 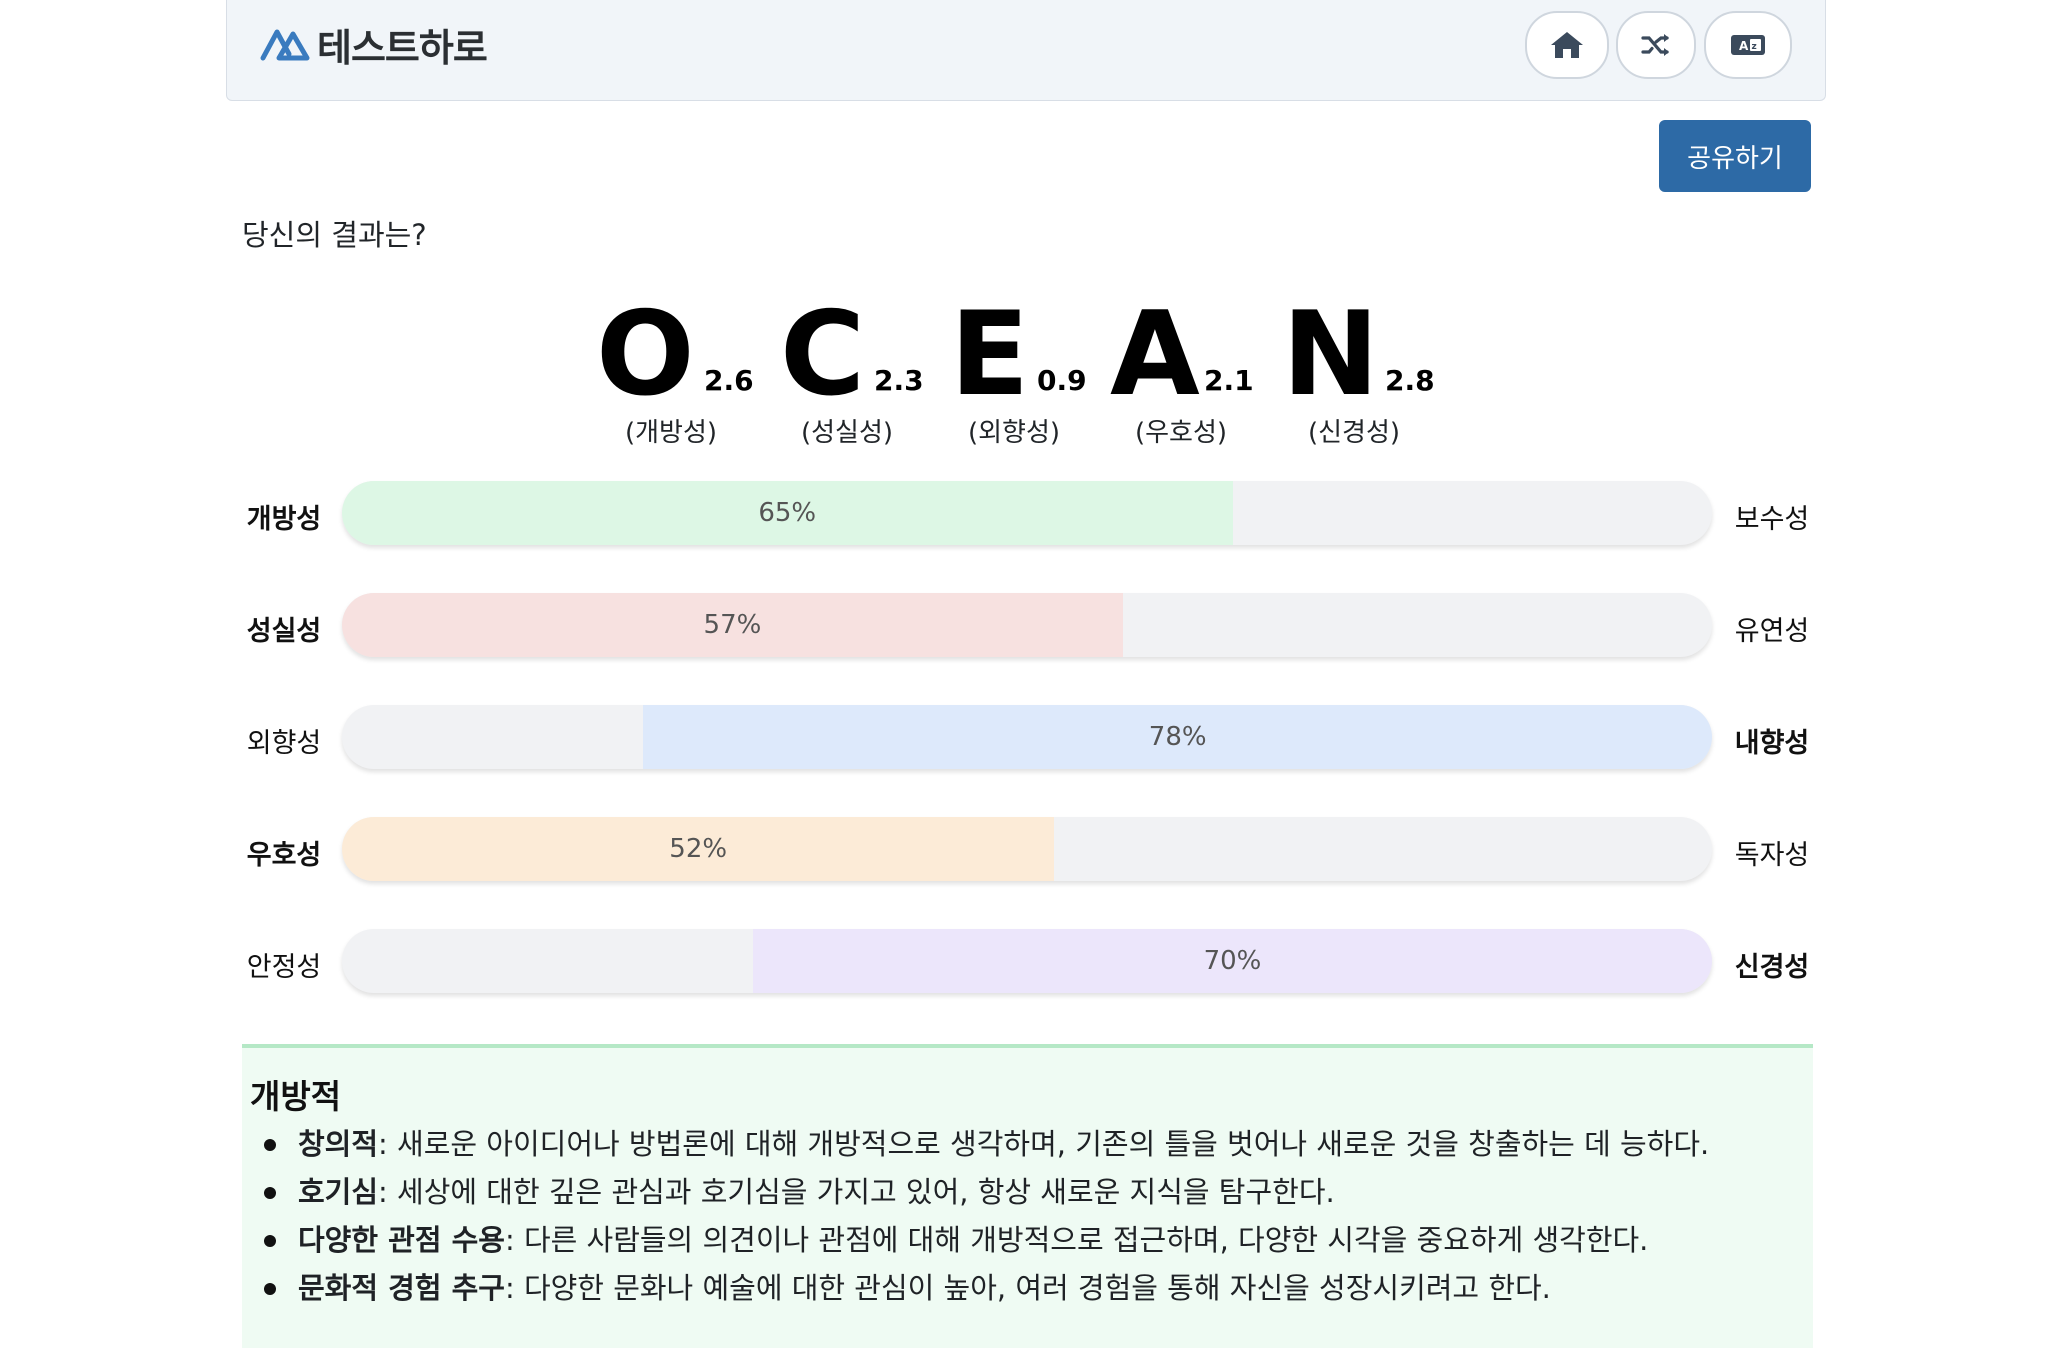 What do you see at coordinates (338, 1192) in the screenshot?
I see `item-term: 호기심` at bounding box center [338, 1192].